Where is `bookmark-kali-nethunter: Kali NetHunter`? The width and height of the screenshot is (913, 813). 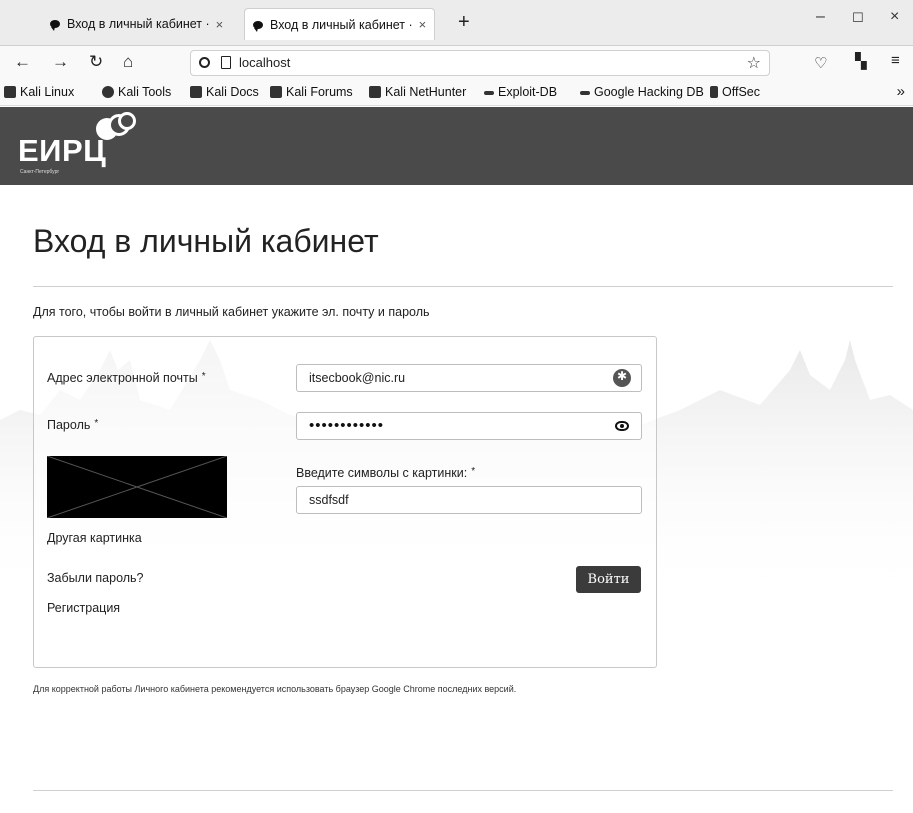
bookmark-kali-nethunter: Kali NetHunter is located at coordinates (417, 92).